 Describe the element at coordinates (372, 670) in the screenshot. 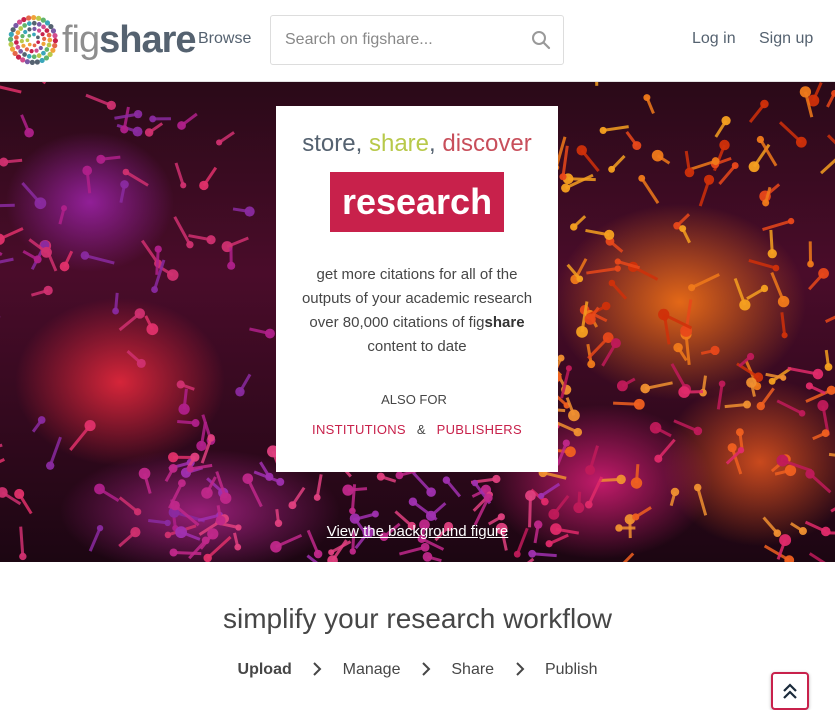

I see `step-manage: Manage` at that location.